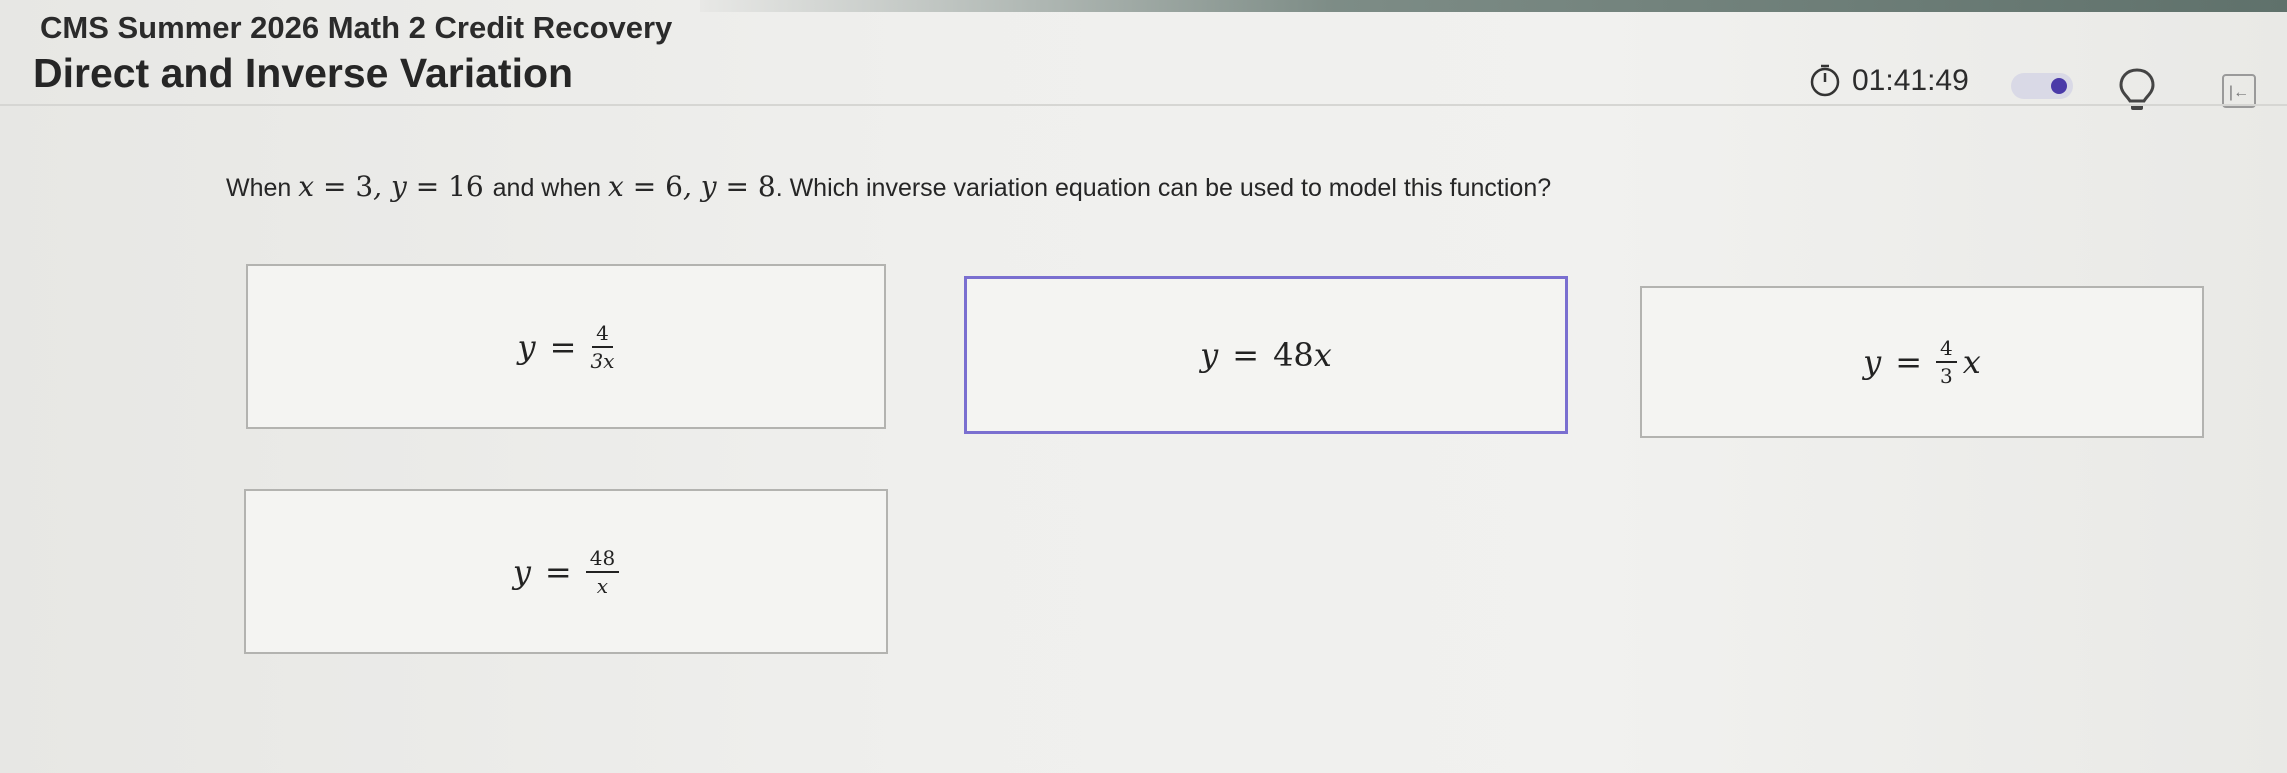  What do you see at coordinates (1946, 362) in the screenshot?
I see `choice-c-fraction: 4 3` at bounding box center [1946, 362].